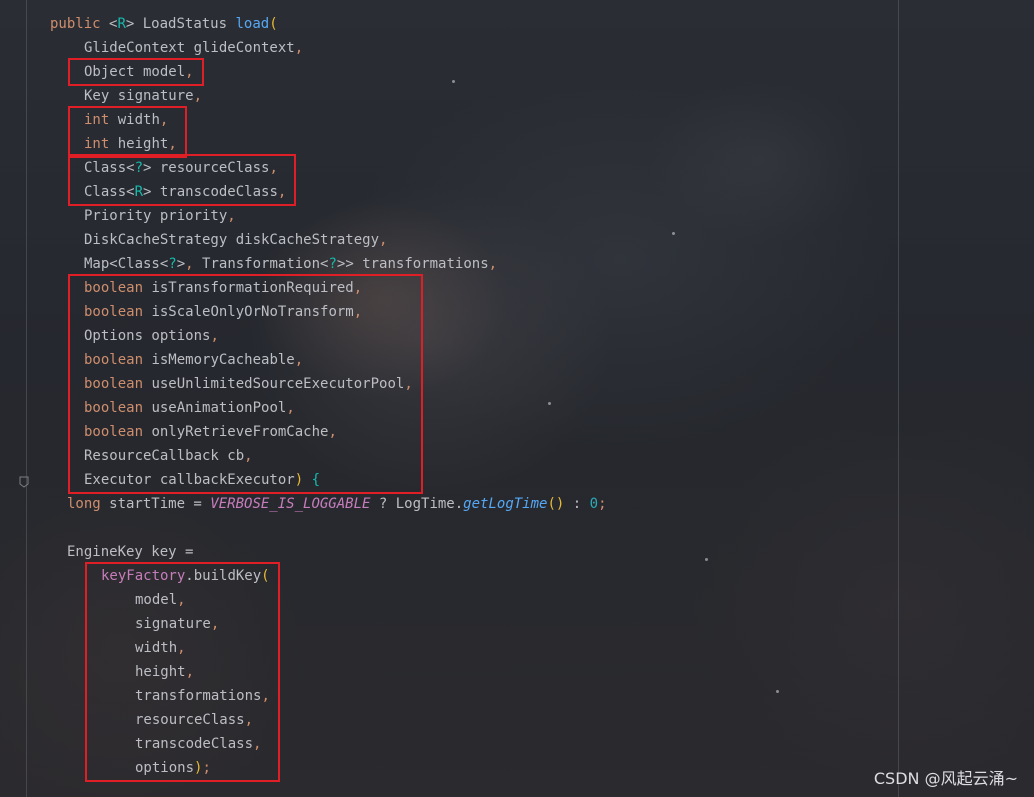 This screenshot has width=1034, height=797. I want to click on code-line: public <R> LoadStatus load(, so click(164, 24).